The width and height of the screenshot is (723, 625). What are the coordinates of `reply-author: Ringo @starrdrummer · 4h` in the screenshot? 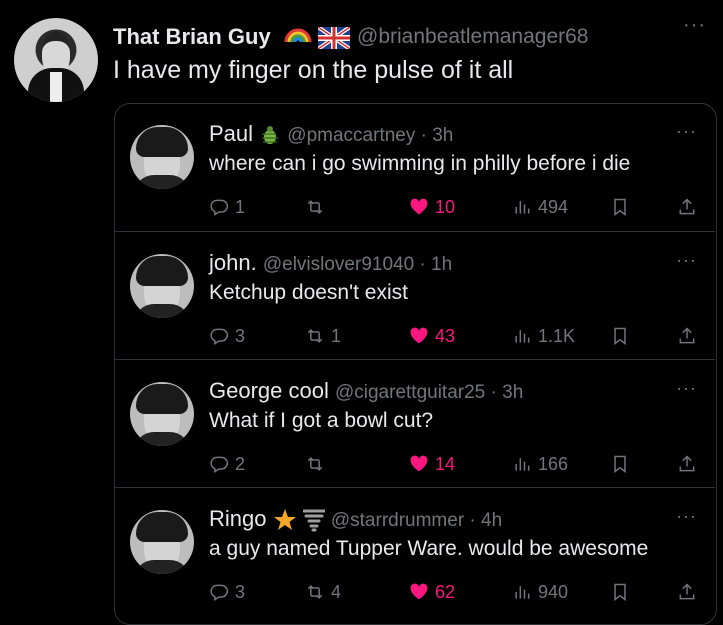 It's located at (355, 519).